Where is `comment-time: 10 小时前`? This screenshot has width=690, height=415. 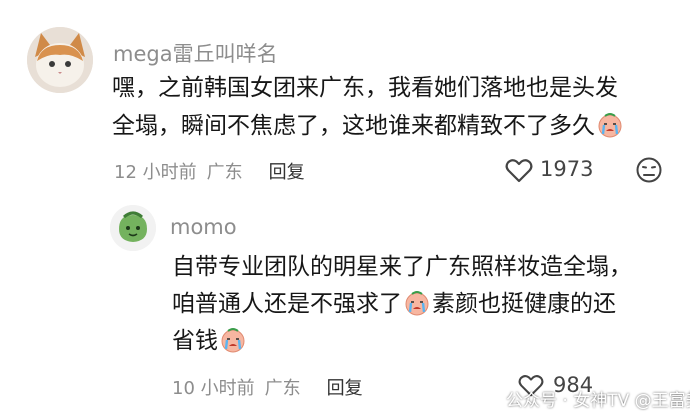 comment-time: 10 小时前 is located at coordinates (213, 388).